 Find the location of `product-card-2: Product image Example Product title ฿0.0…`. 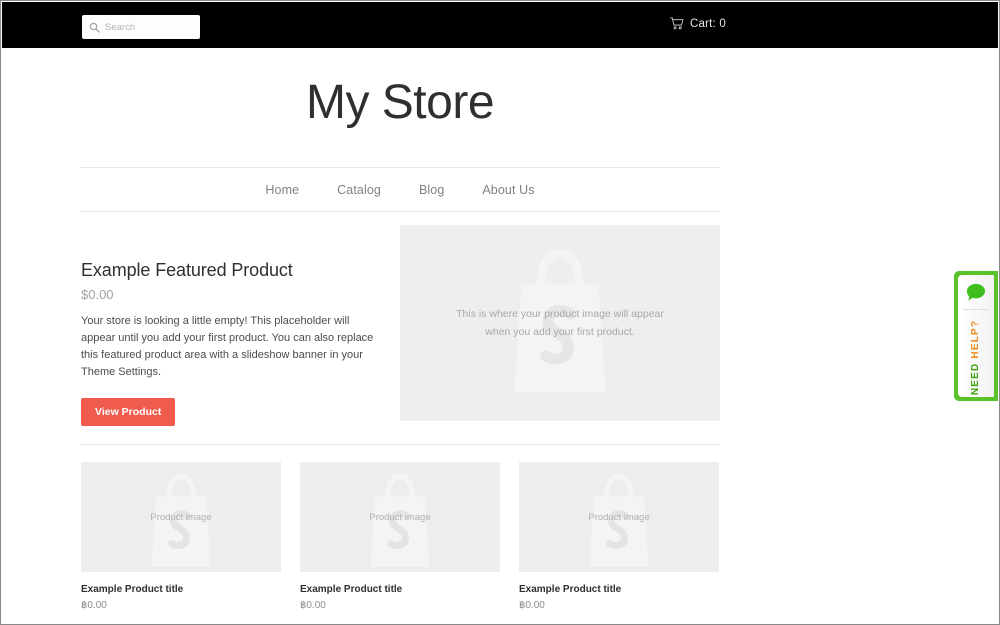

product-card-2: Product image Example Product title ฿0.0… is located at coordinates (400, 536).